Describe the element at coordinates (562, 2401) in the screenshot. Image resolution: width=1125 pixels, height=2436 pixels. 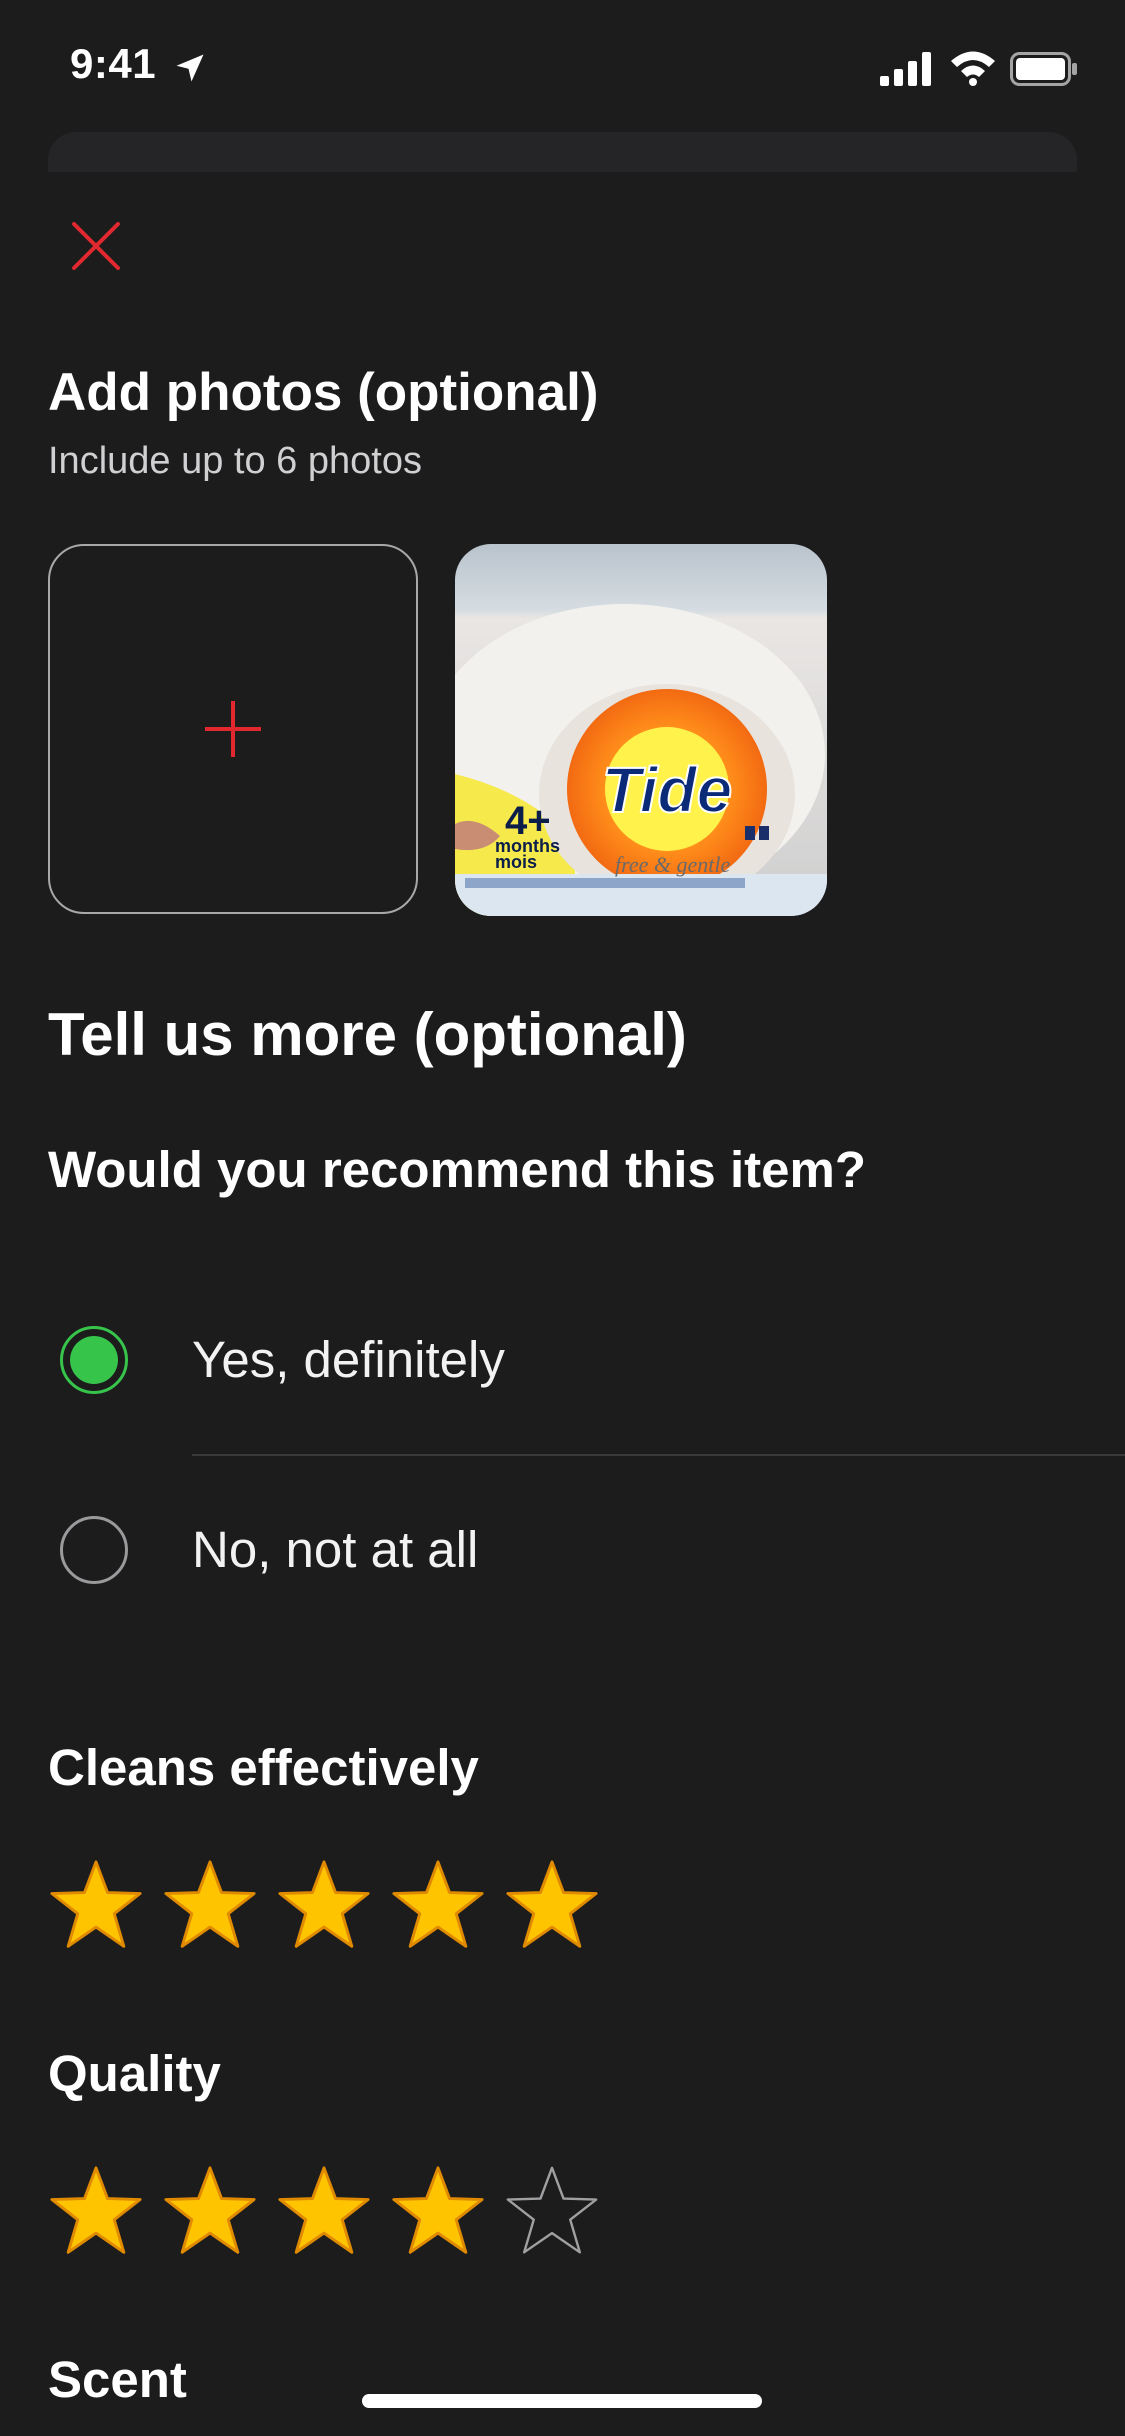
I see `home-indicator` at that location.